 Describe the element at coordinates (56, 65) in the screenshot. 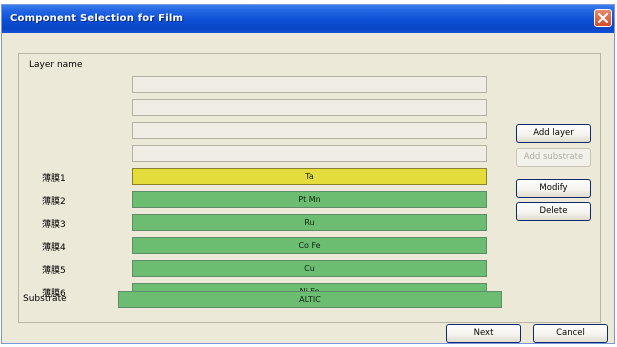

I see `layer-name-label: Layer name` at that location.